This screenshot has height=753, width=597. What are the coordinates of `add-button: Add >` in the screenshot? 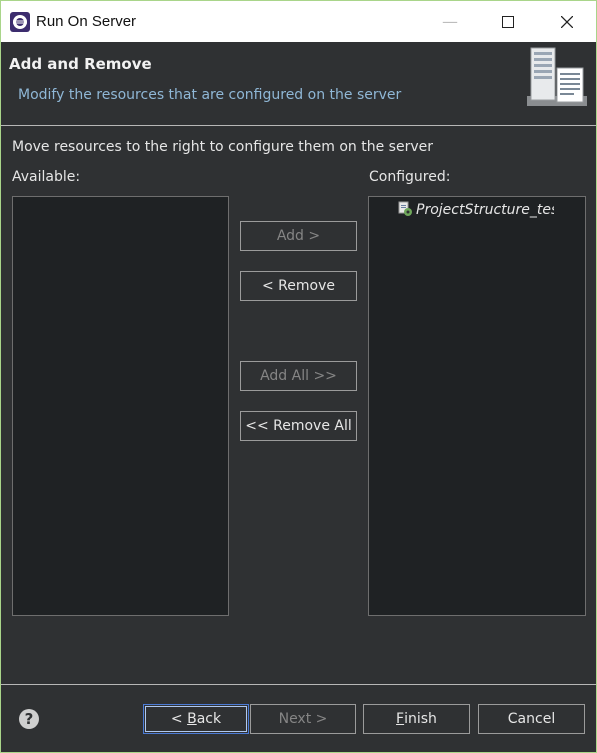 It's located at (298, 236).